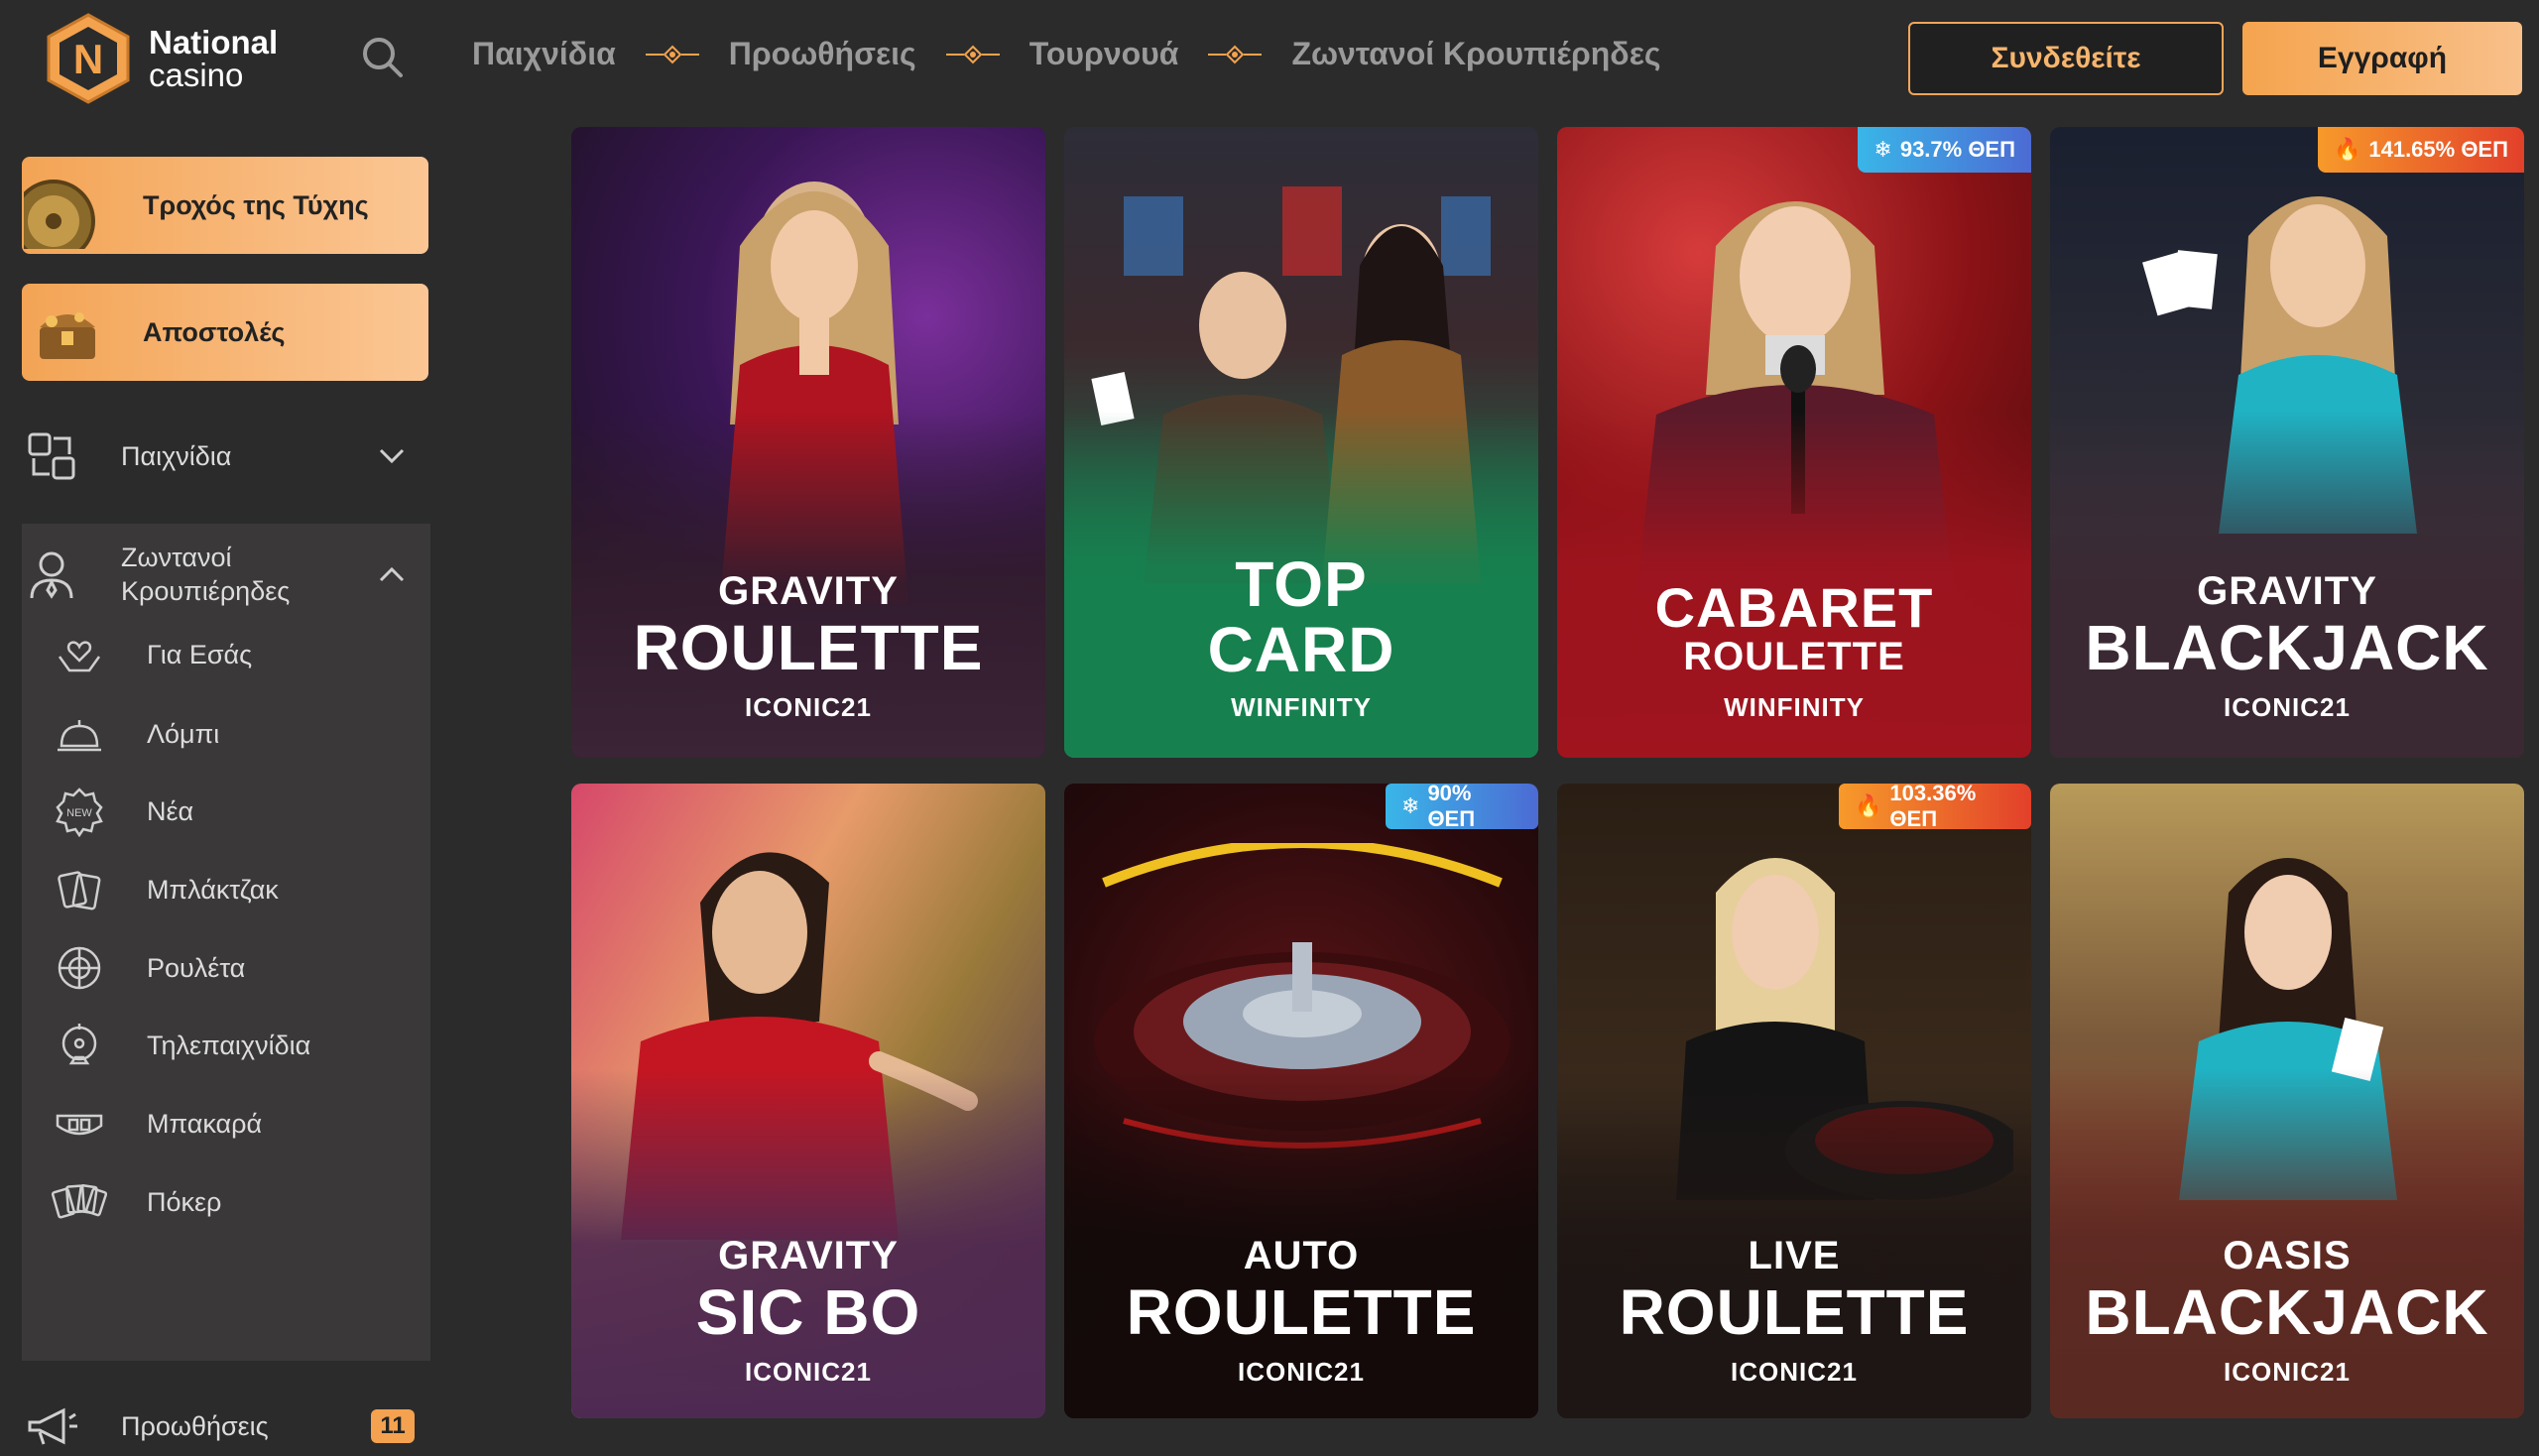  Describe the element at coordinates (205, 1123) in the screenshot. I see `baccarat-label: Μπακαρά` at that location.